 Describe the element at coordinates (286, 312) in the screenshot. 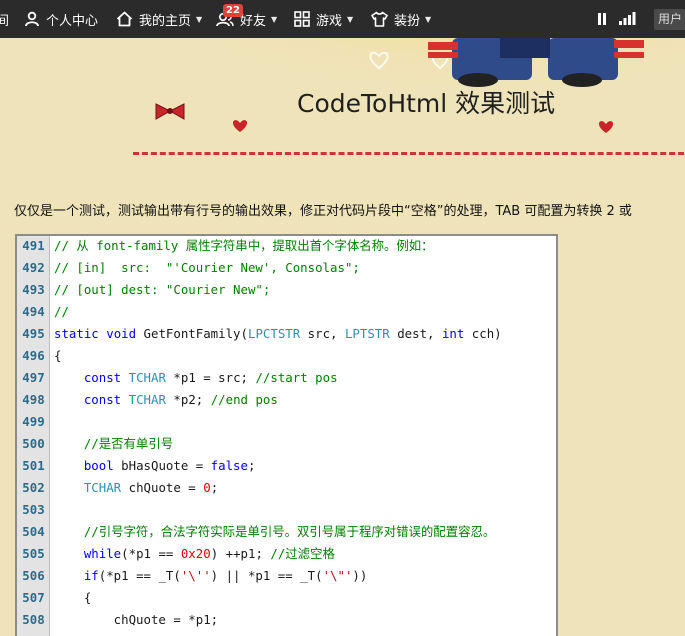

I see `code-line: 494 //` at that location.